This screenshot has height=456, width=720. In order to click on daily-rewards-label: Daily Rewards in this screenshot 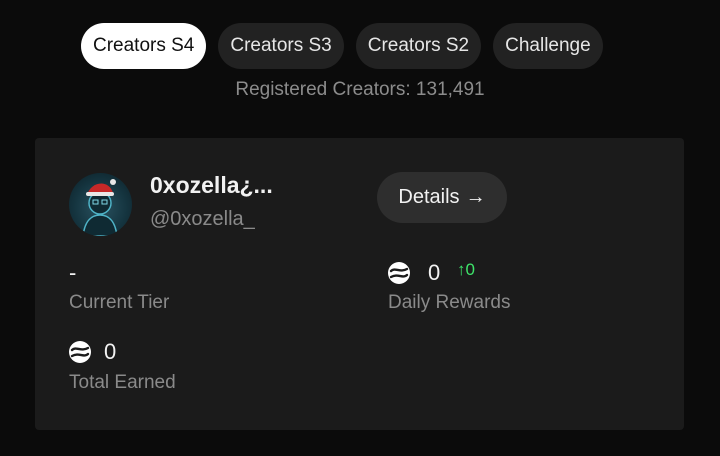, I will do `click(449, 302)`.